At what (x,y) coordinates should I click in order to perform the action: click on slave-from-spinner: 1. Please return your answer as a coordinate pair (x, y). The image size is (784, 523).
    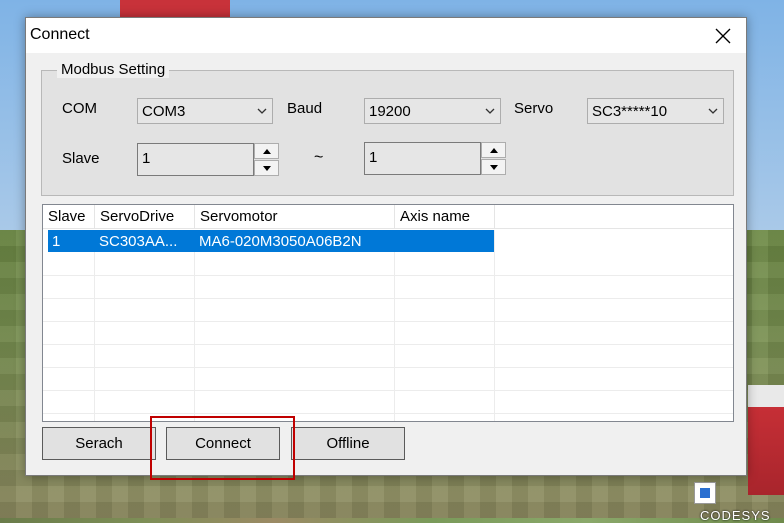
    Looking at the image, I should click on (208, 159).